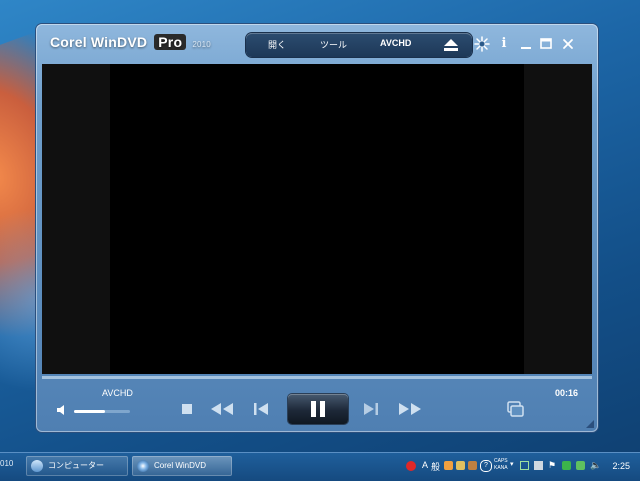  What do you see at coordinates (371, 409) in the screenshot?
I see `next-chapter-icon` at bounding box center [371, 409].